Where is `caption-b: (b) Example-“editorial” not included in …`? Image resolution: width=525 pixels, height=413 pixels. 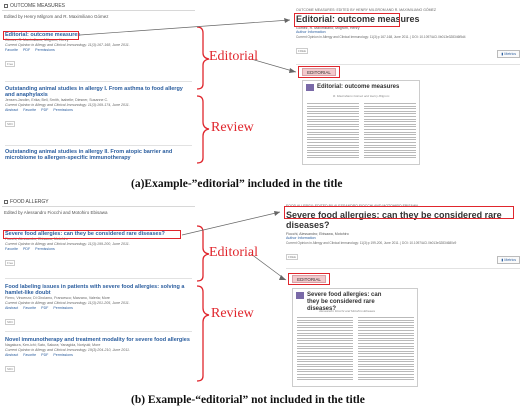
caption-b: (b) Example-“editorial” not included in … is located at coordinates (248, 400).